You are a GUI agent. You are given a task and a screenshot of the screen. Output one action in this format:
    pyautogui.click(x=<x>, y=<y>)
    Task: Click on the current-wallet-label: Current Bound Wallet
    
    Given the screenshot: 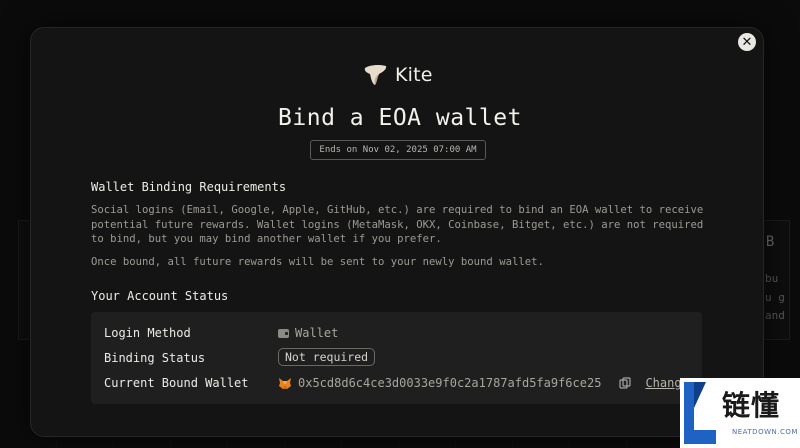 What is the action you would take?
    pyautogui.click(x=176, y=383)
    